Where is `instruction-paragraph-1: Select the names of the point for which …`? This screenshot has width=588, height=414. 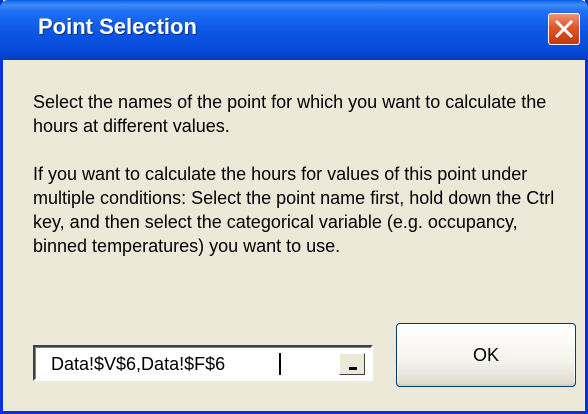 instruction-paragraph-1: Select the names of the point for which … is located at coordinates (290, 114).